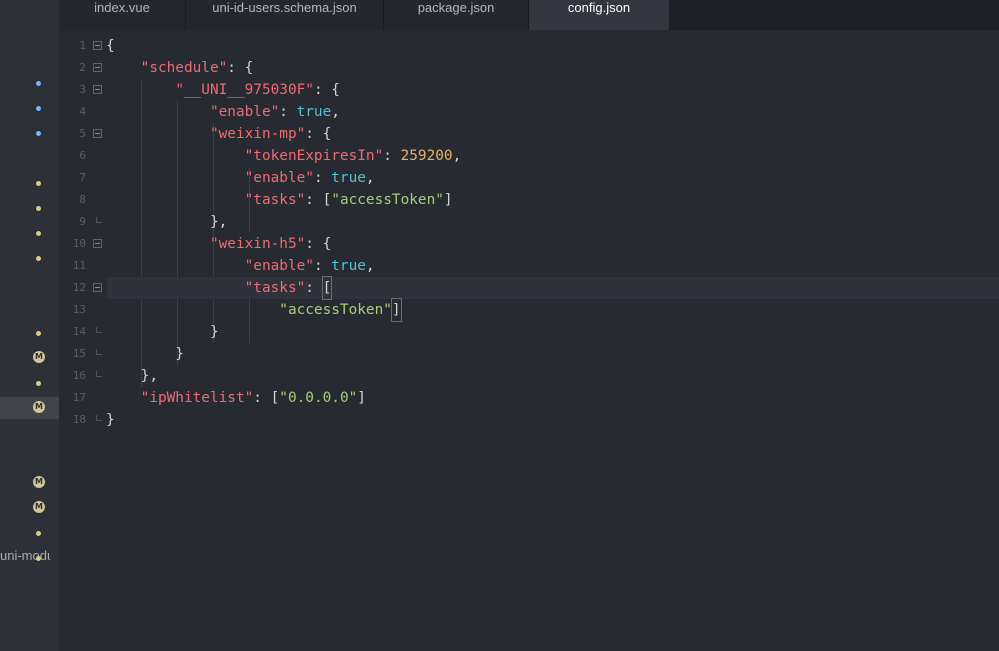  Describe the element at coordinates (270, 134) in the screenshot. I see `code-text: "weixin-mp": {` at that location.